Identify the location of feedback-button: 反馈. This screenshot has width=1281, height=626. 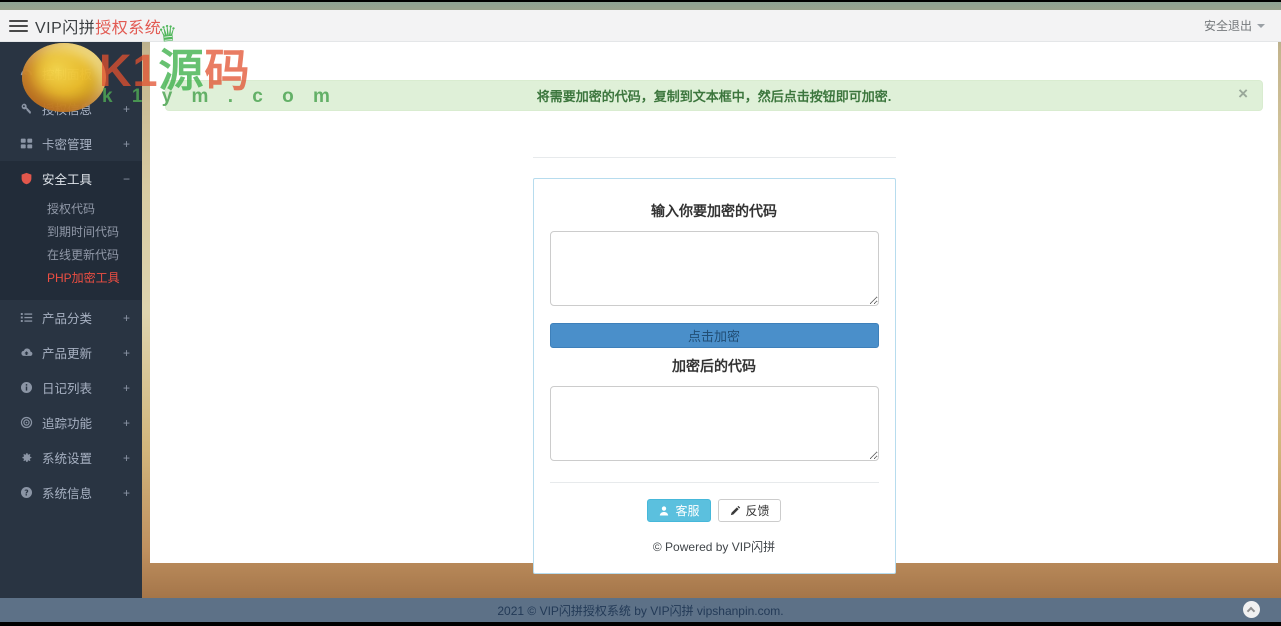
(749, 510).